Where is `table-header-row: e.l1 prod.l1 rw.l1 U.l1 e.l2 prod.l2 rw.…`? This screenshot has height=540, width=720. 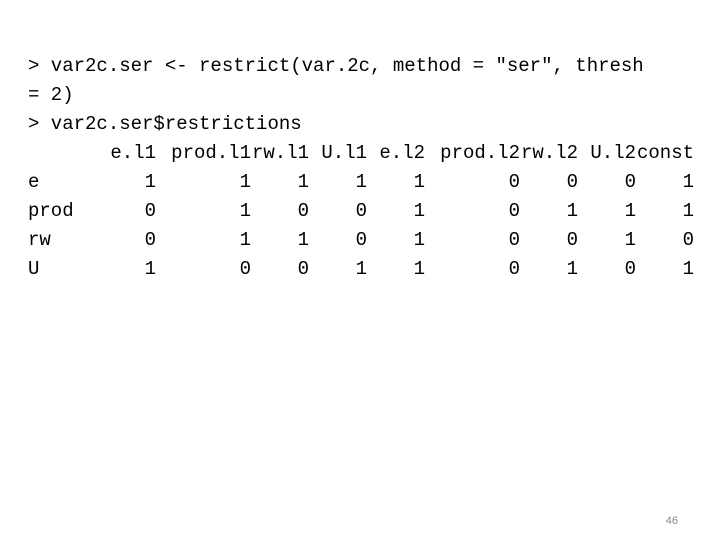 table-header-row: e.l1 prod.l1 rw.l1 U.l1 e.l2 prod.l2 rw.… is located at coordinates (361, 153).